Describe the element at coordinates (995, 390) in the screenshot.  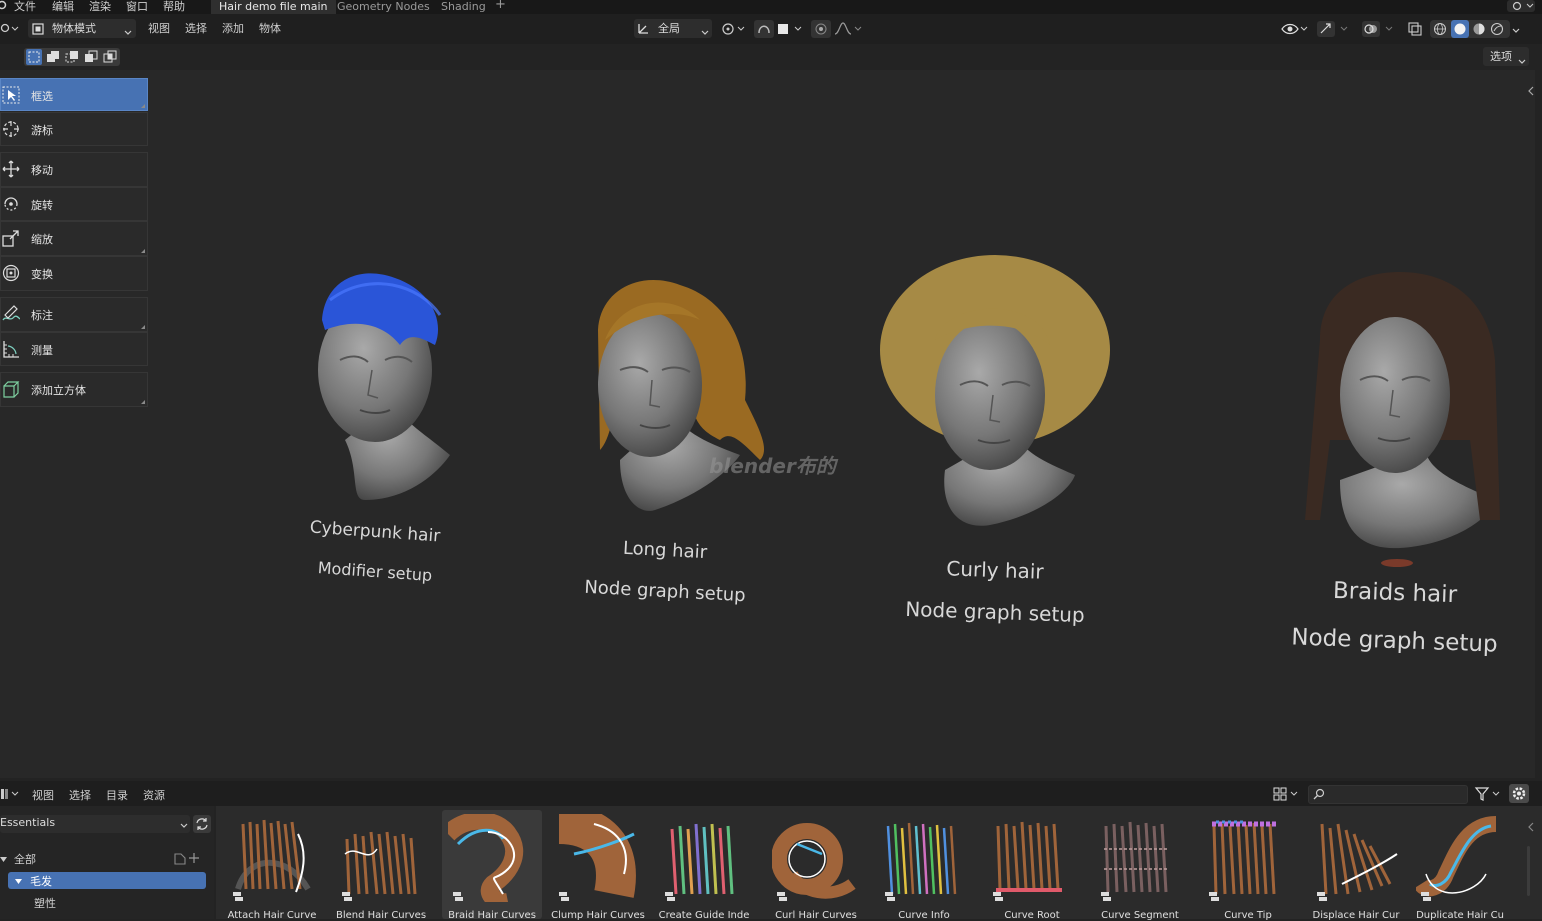
I see `curly-hair-head` at that location.